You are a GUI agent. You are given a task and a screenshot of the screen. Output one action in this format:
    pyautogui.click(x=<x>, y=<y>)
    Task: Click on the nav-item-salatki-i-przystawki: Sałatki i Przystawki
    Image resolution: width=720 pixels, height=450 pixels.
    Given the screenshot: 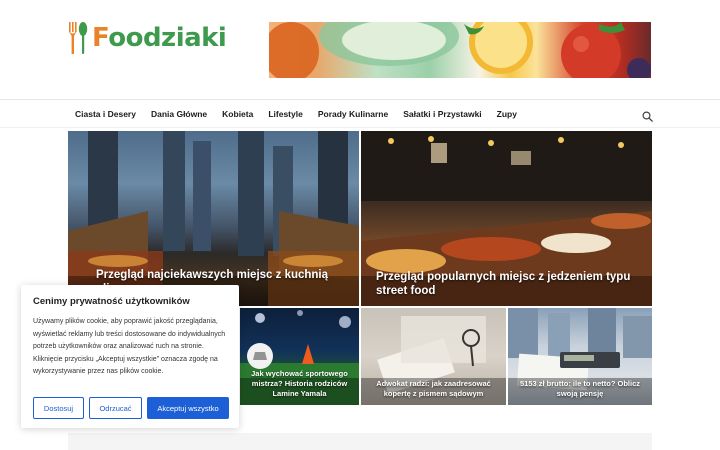 What is the action you would take?
    pyautogui.click(x=442, y=114)
    